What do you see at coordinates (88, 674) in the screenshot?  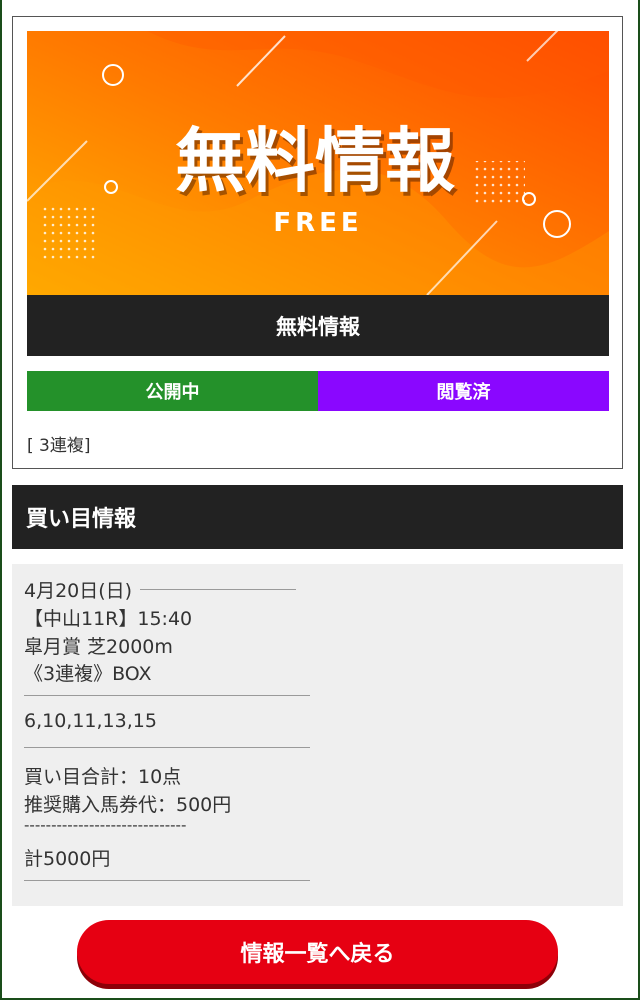 I see `bet-format: 《3連複》BOX` at bounding box center [88, 674].